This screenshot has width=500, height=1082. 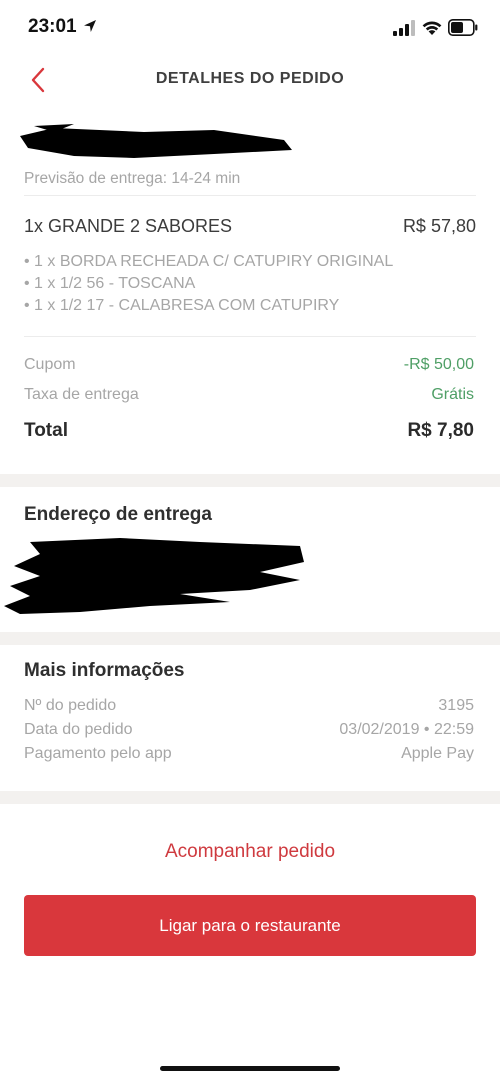 I want to click on track-order-button: Acompanhar pedido, so click(x=250, y=852).